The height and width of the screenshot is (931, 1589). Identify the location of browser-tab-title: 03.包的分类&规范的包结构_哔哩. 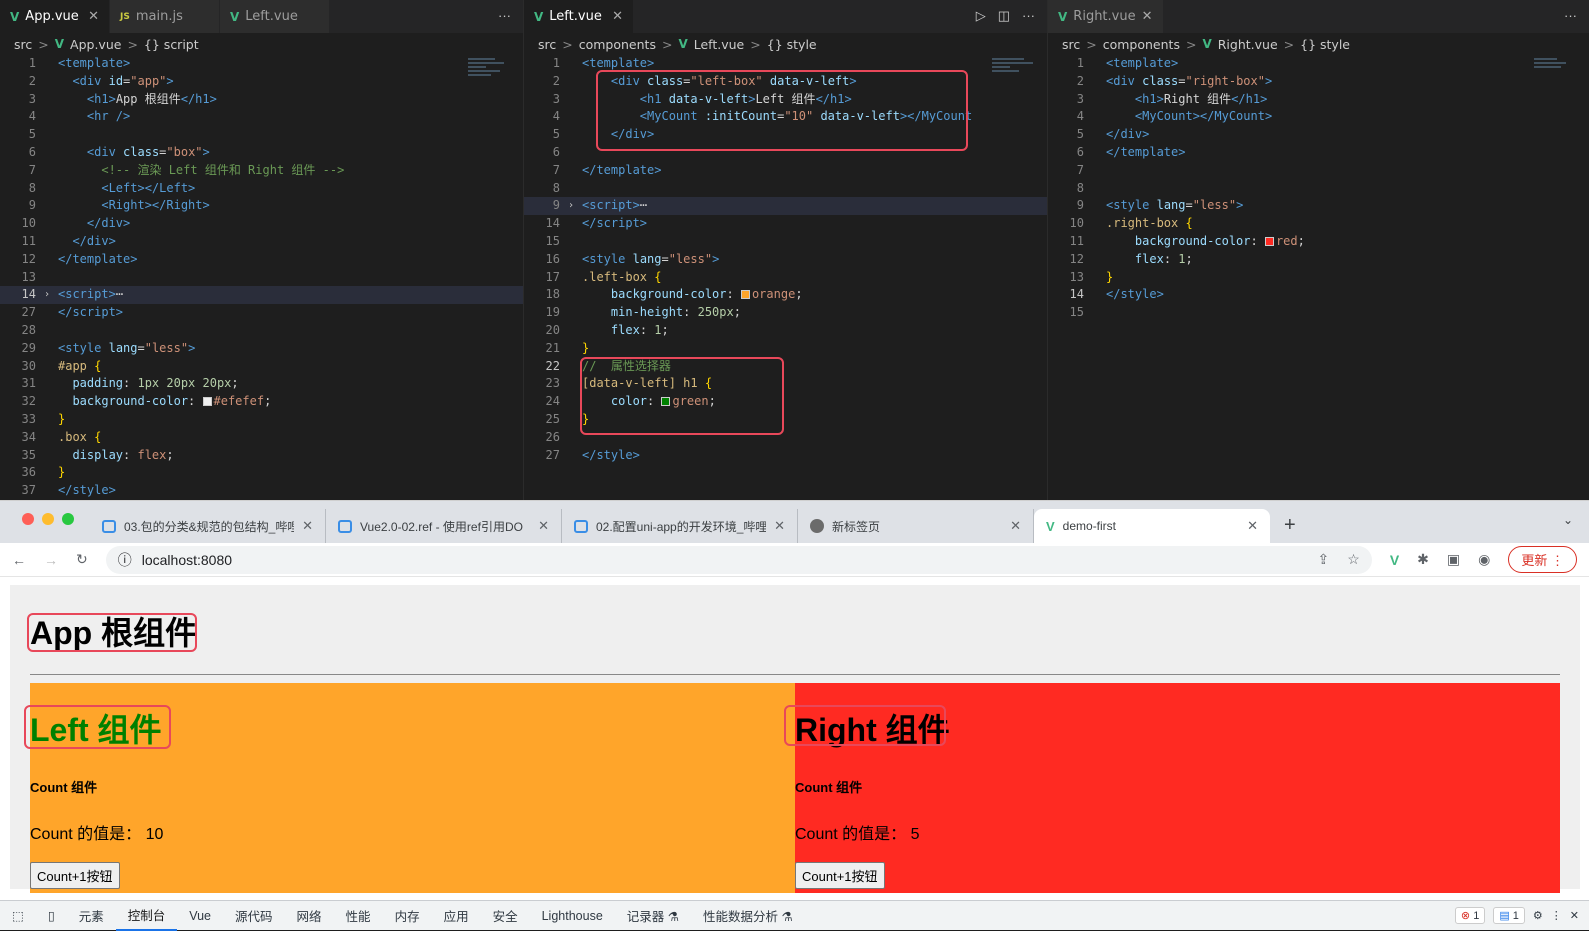
(209, 526).